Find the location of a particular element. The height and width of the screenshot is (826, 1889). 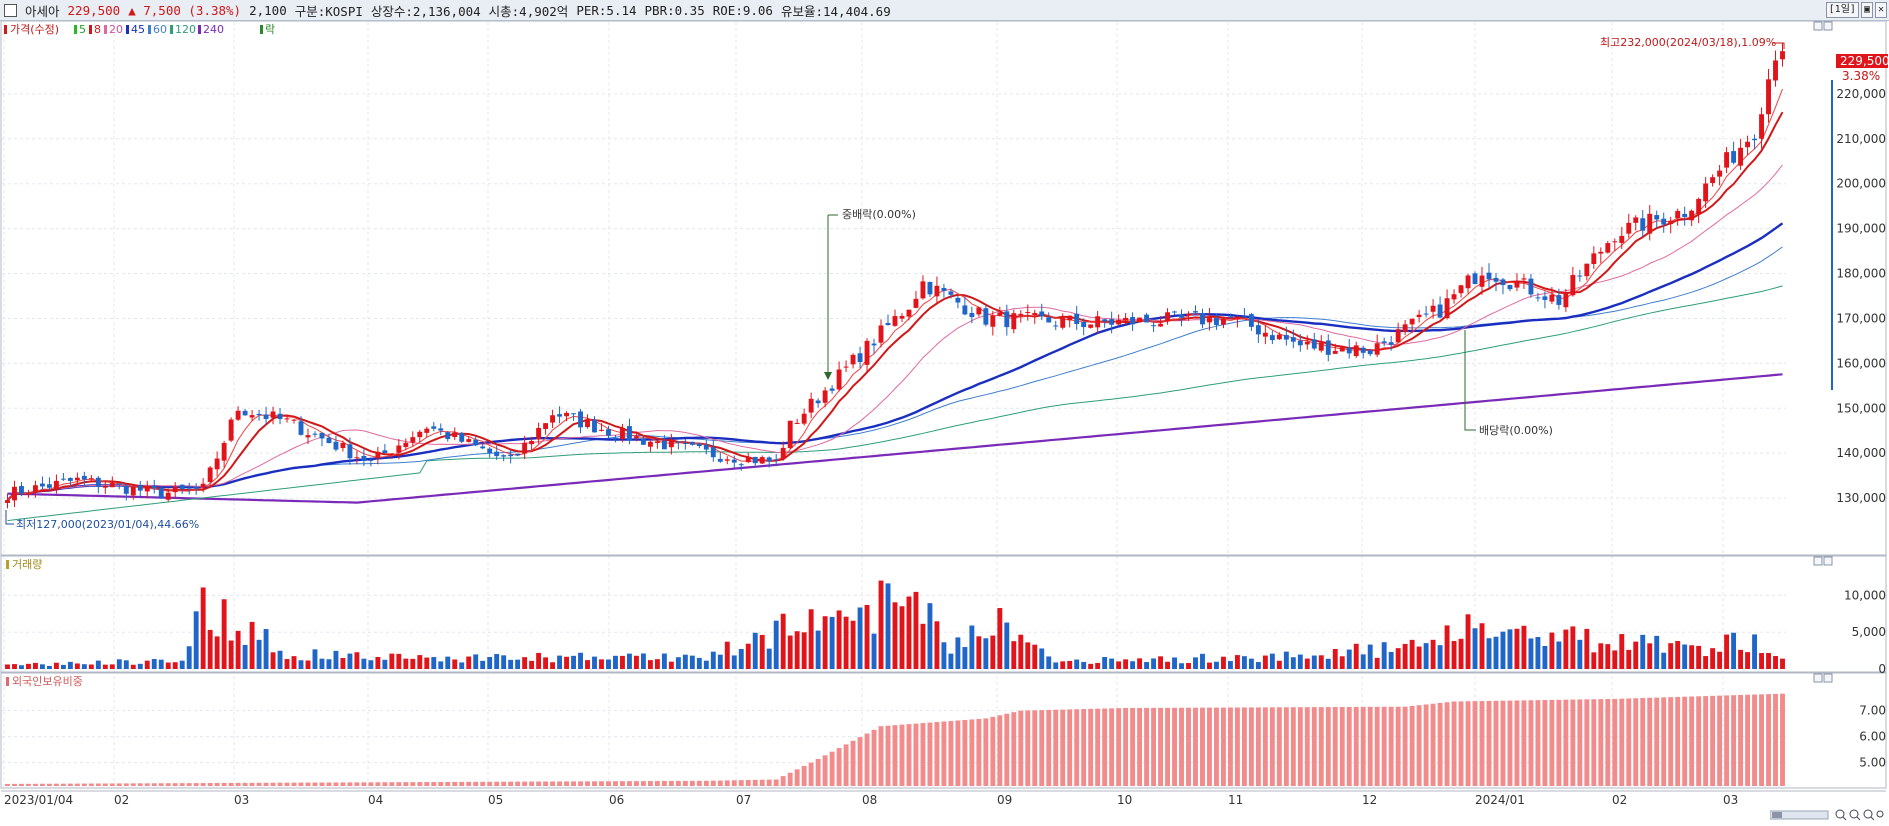

zoom-fit-icon is located at coordinates (1880, 814).